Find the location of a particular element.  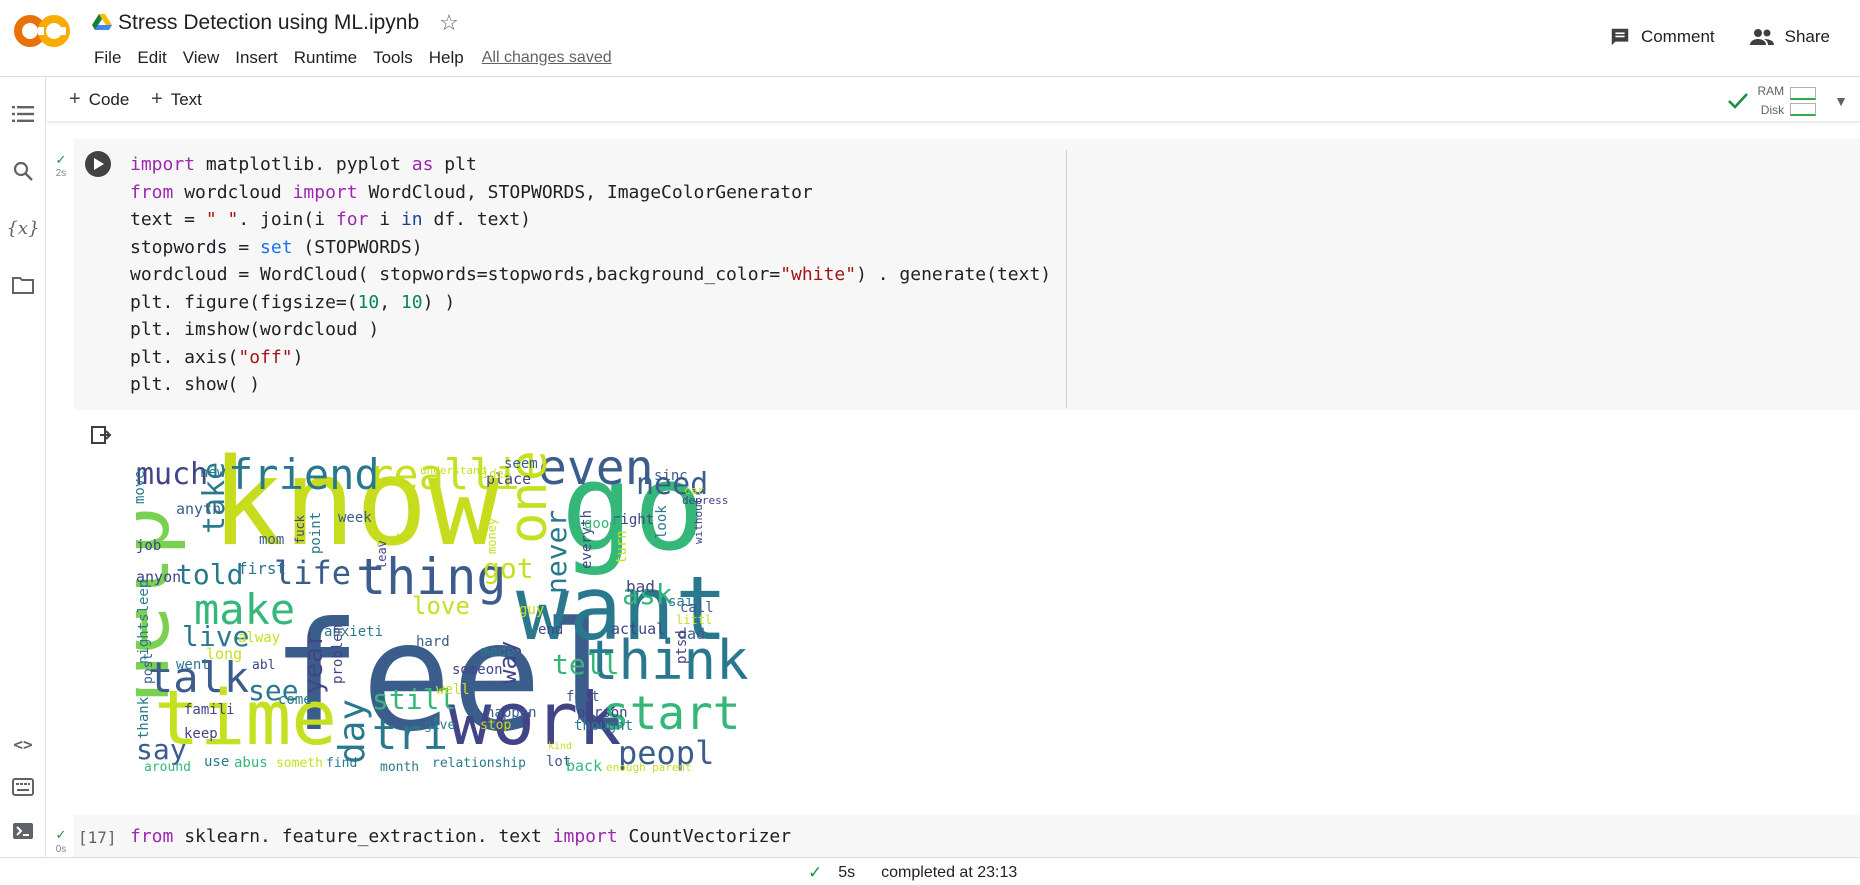

menu-tools: Tools is located at coordinates (393, 58).